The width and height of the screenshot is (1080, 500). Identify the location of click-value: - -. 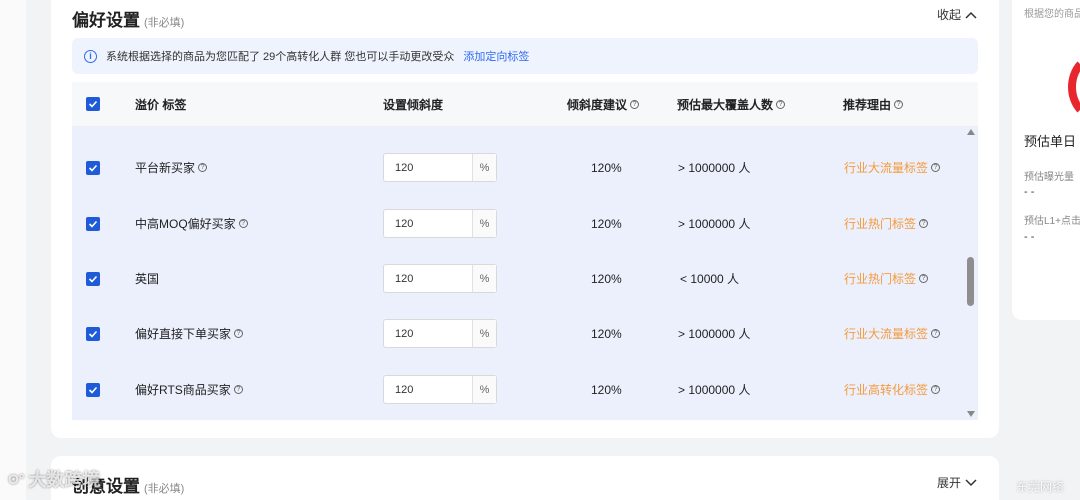
(1029, 237).